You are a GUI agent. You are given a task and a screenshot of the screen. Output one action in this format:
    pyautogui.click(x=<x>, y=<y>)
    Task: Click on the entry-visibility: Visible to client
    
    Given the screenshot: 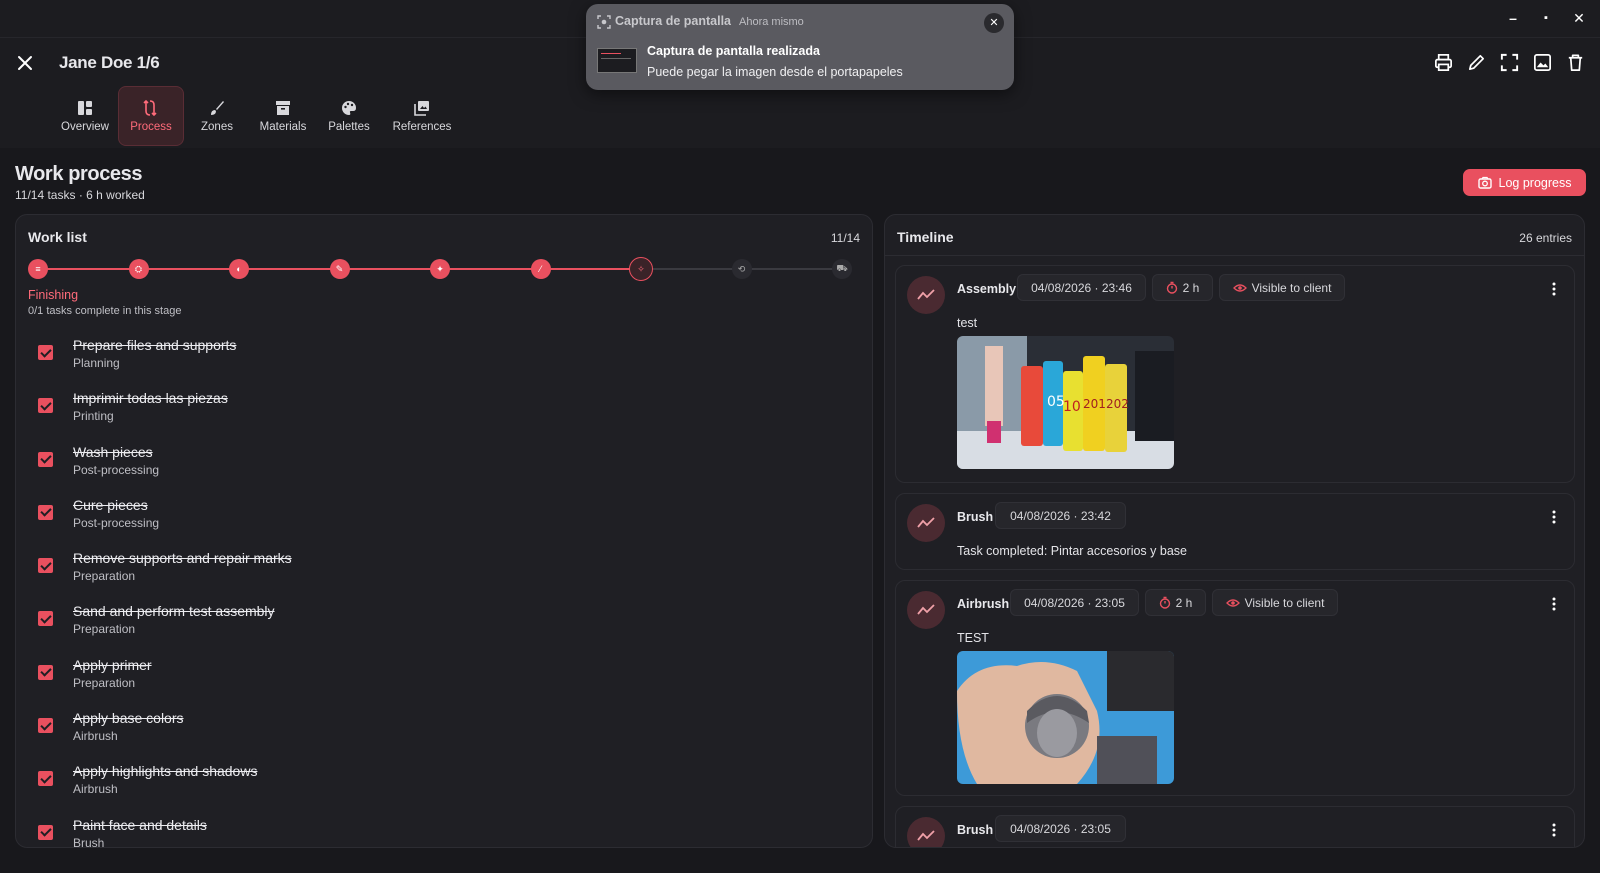 What is the action you would take?
    pyautogui.click(x=1282, y=287)
    